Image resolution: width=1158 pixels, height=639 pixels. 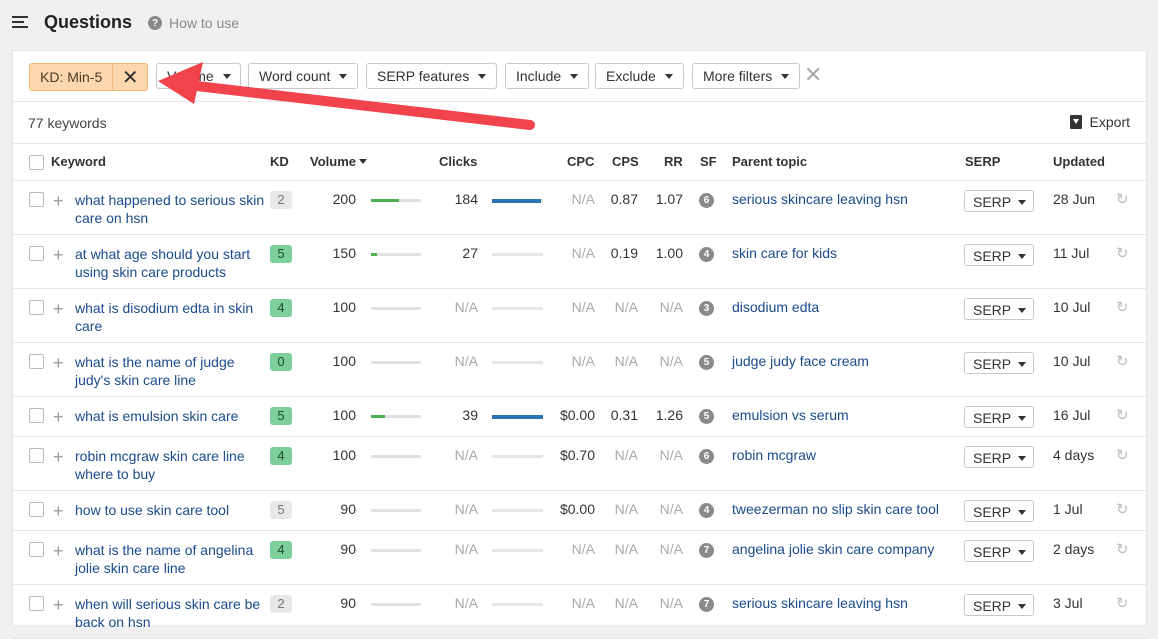 What do you see at coordinates (833, 549) in the screenshot?
I see `parent-topic-link: angelina jolie skin care company` at bounding box center [833, 549].